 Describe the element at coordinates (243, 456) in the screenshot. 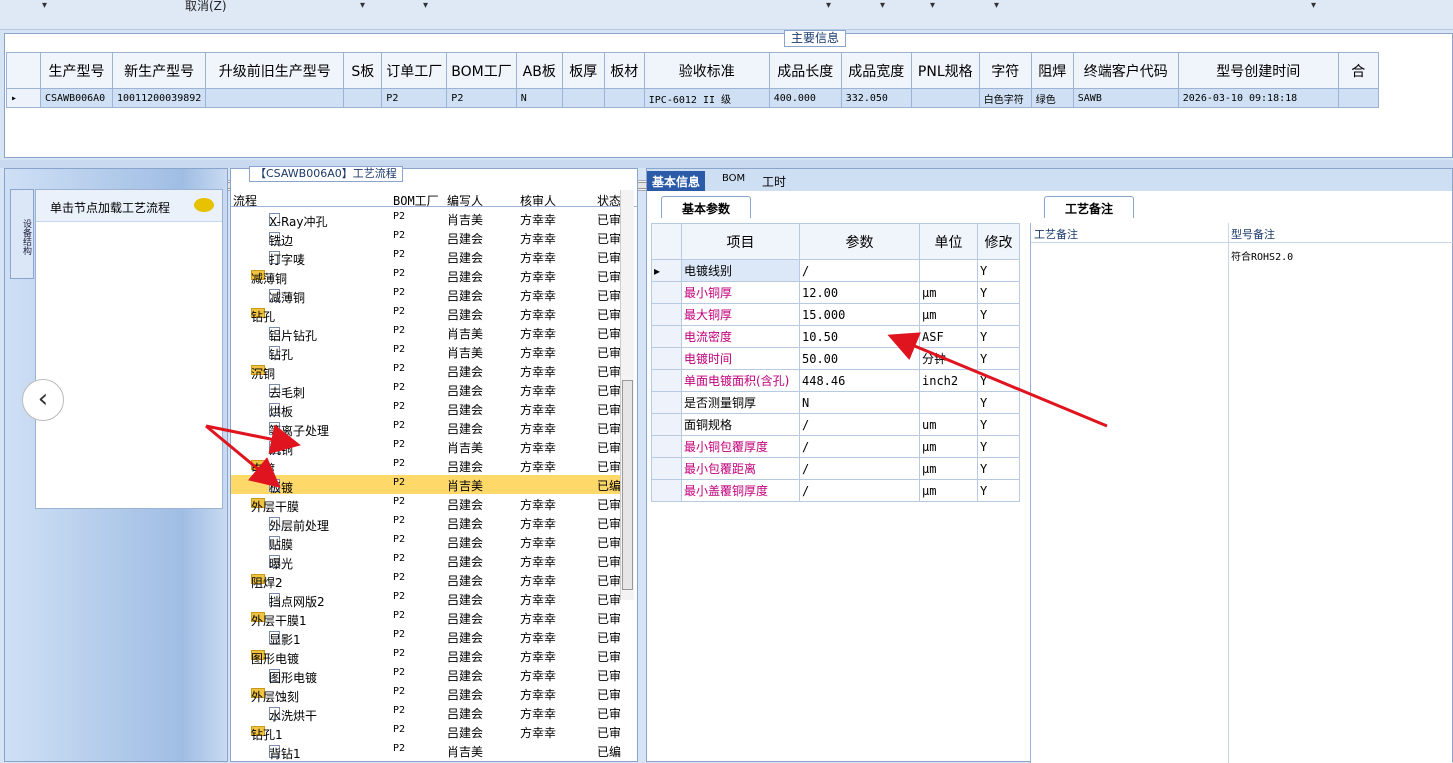

I see `arrow-to-plating-node` at that location.